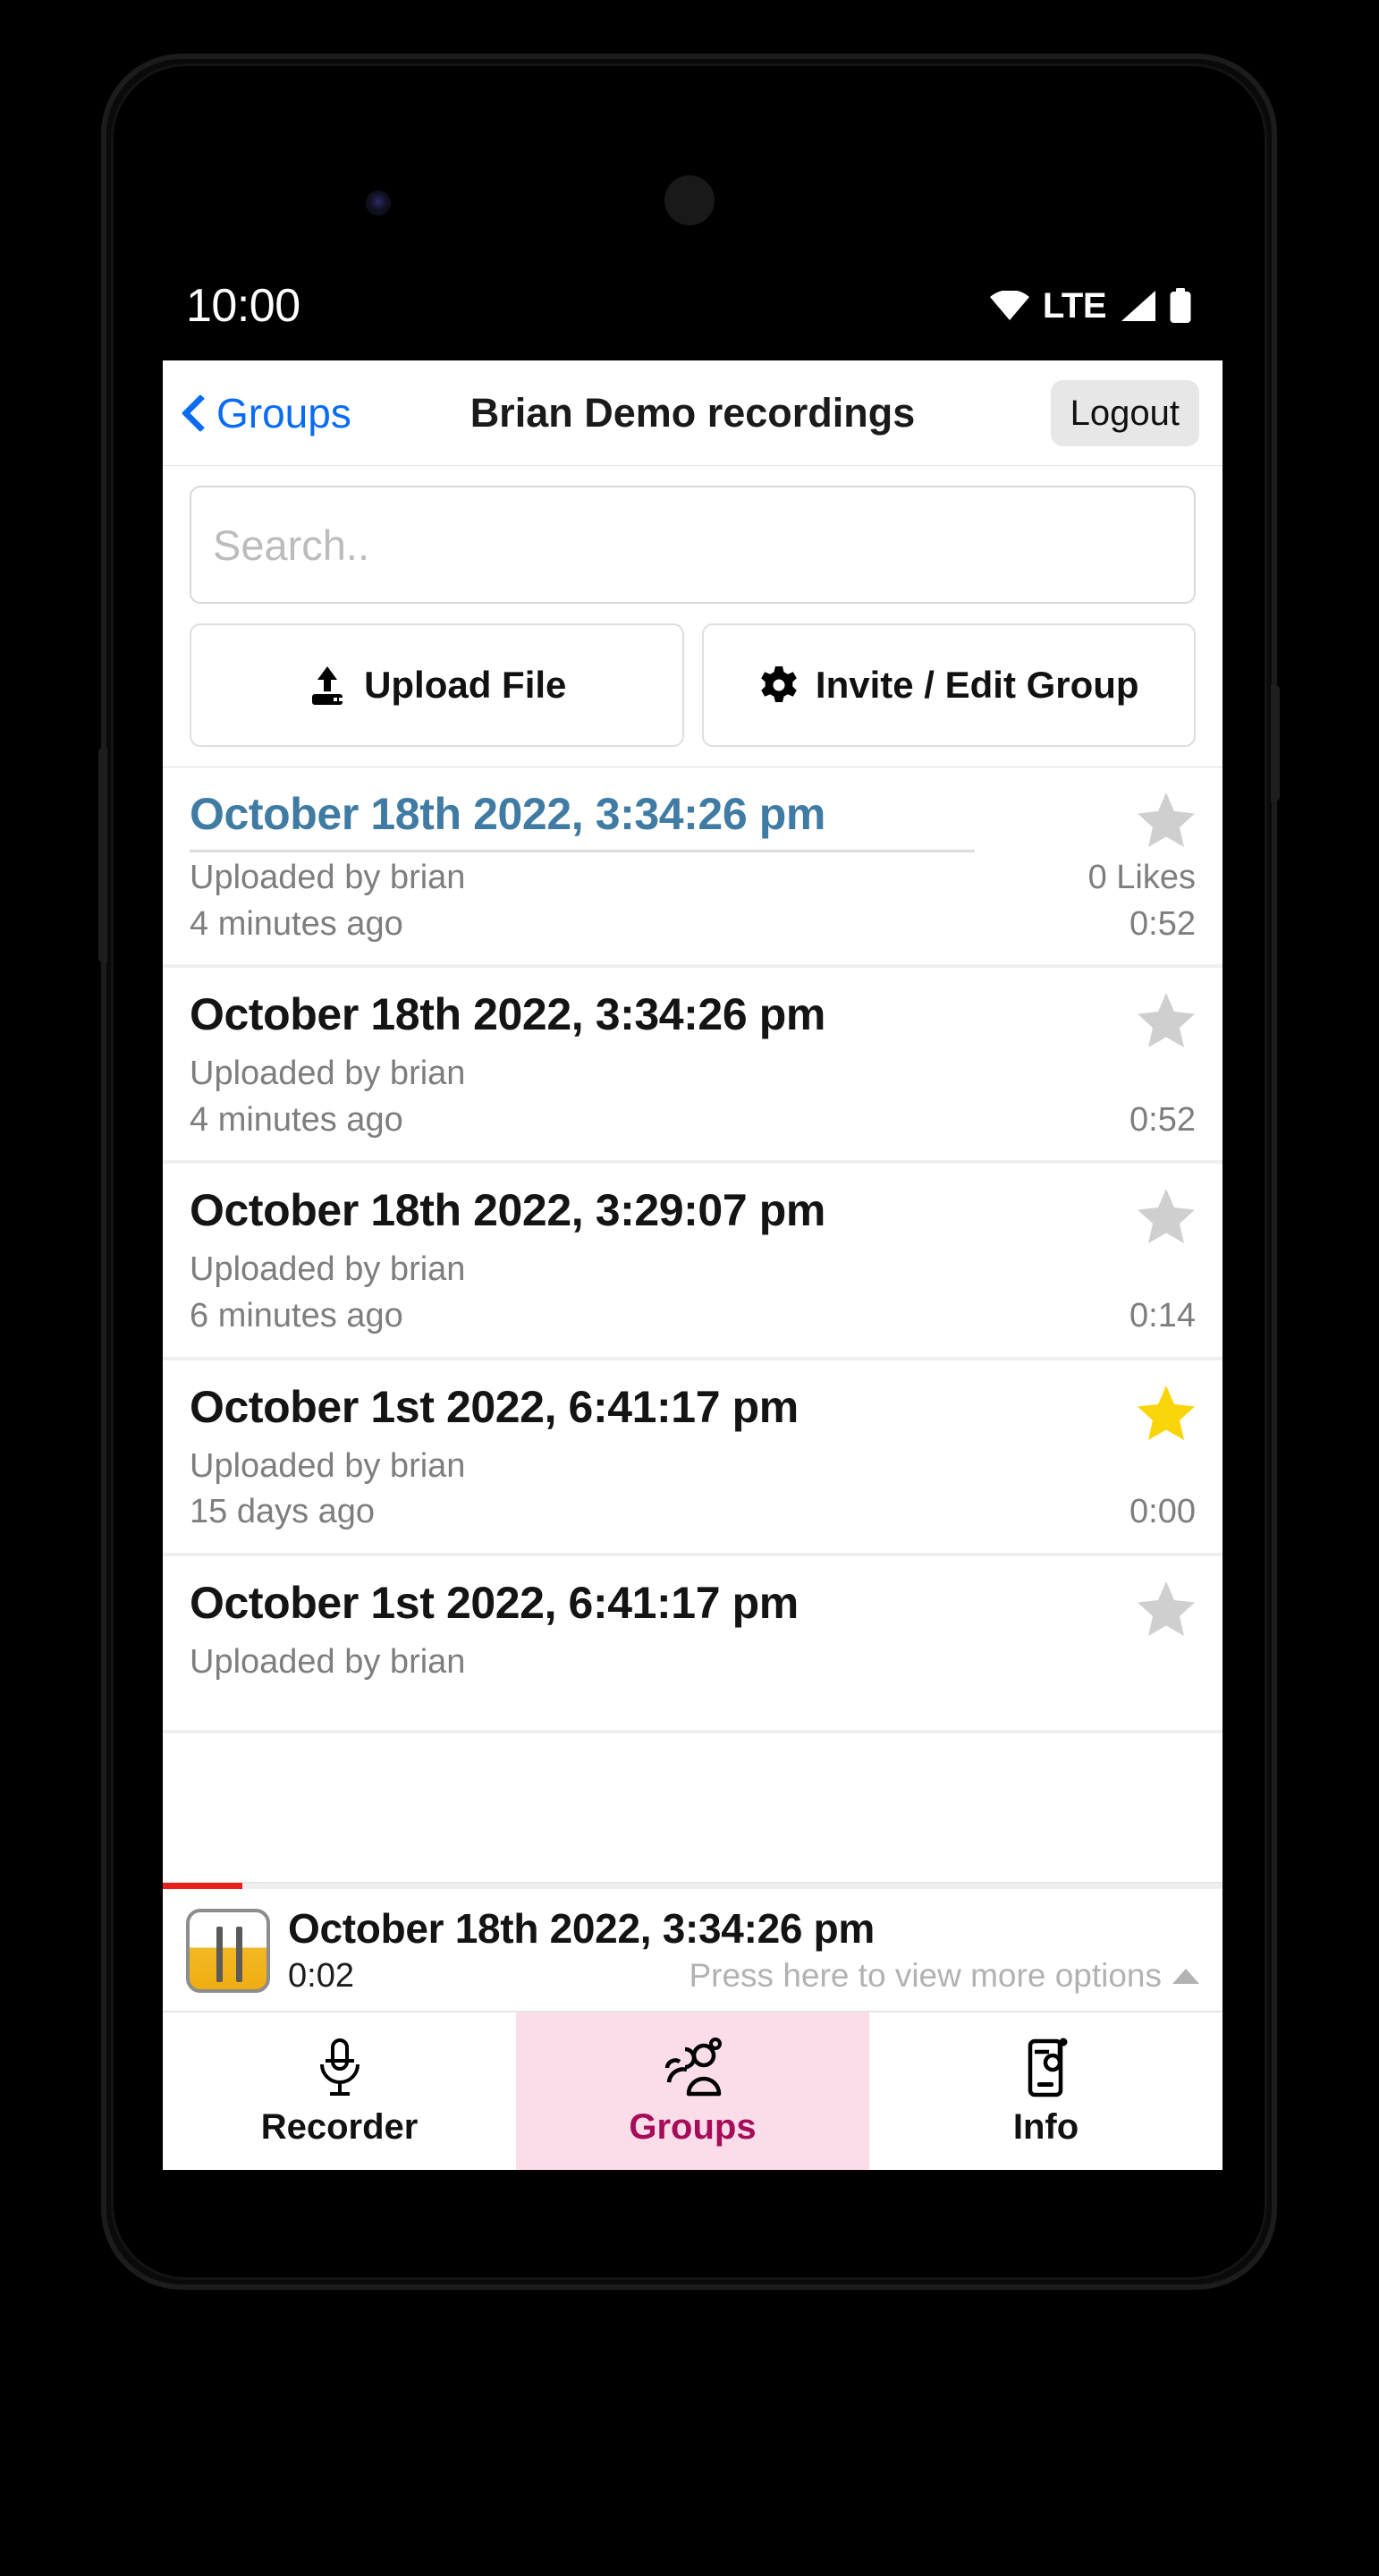 The height and width of the screenshot is (2576, 1379). What do you see at coordinates (1180, 306) in the screenshot?
I see `battery-icon` at bounding box center [1180, 306].